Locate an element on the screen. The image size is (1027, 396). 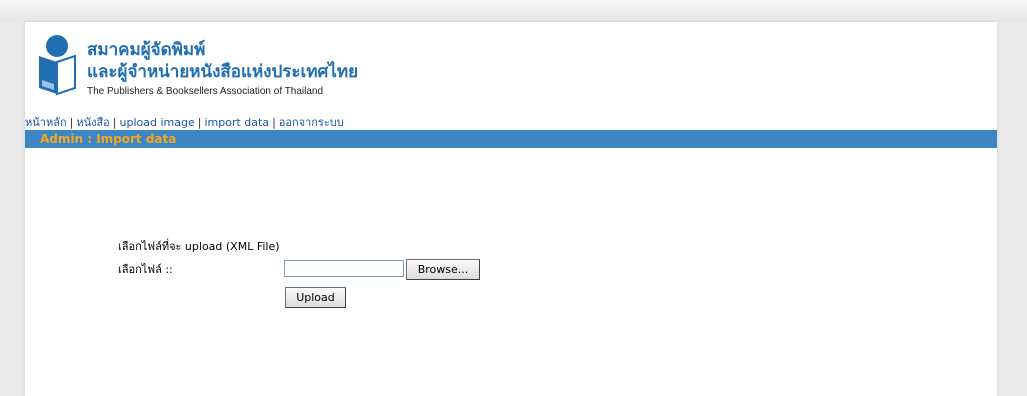
upload-caption: เลือกไฟล์ที่จะ upload (XML File) is located at coordinates (199, 246).